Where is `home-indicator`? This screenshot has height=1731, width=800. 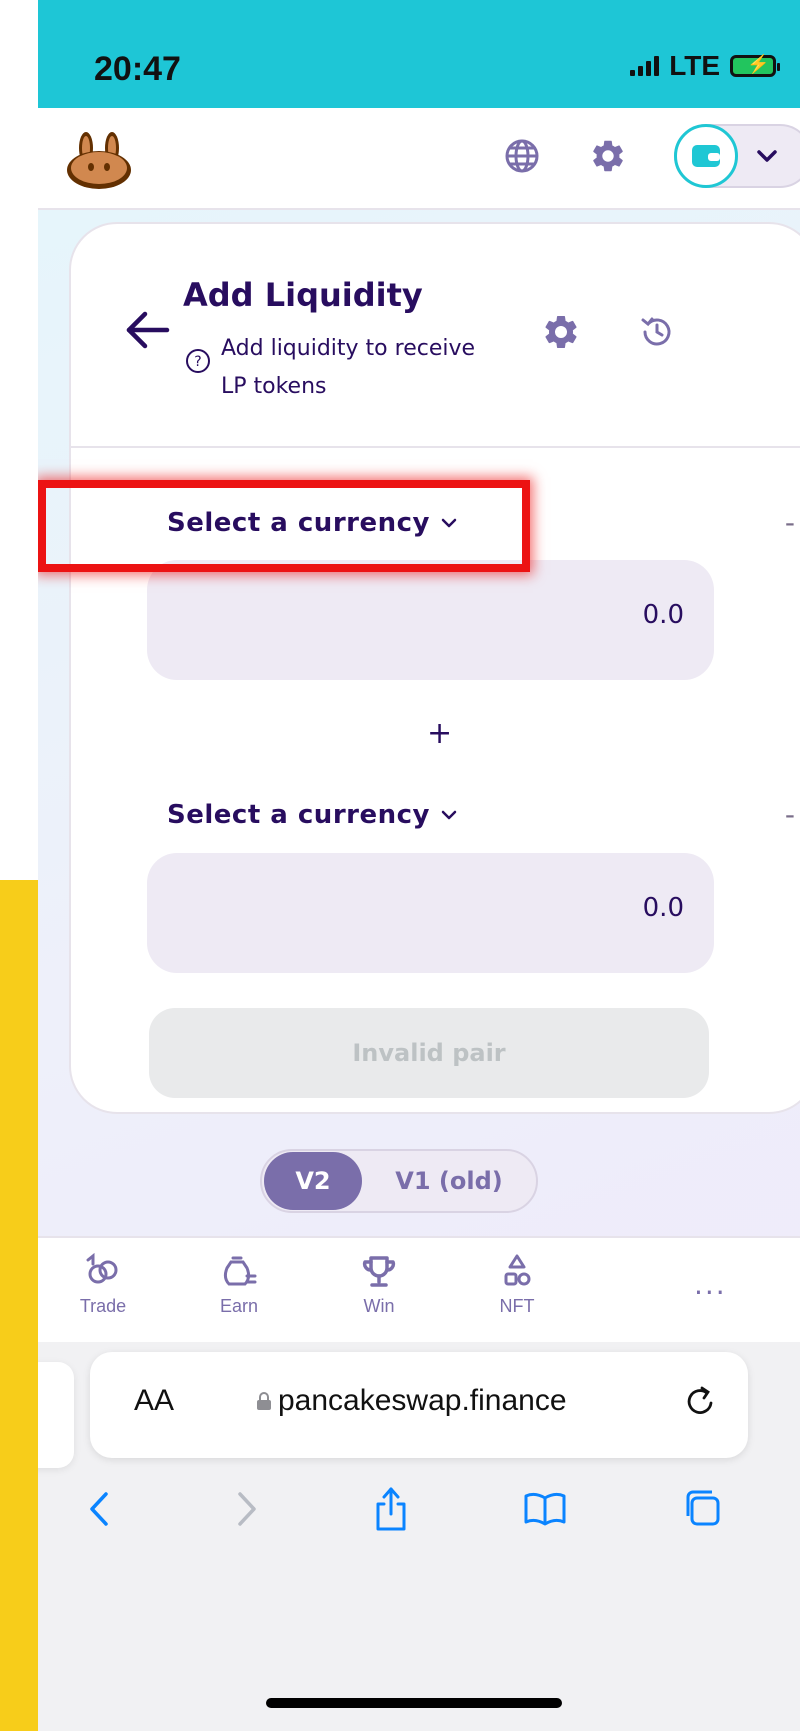 home-indicator is located at coordinates (414, 1703).